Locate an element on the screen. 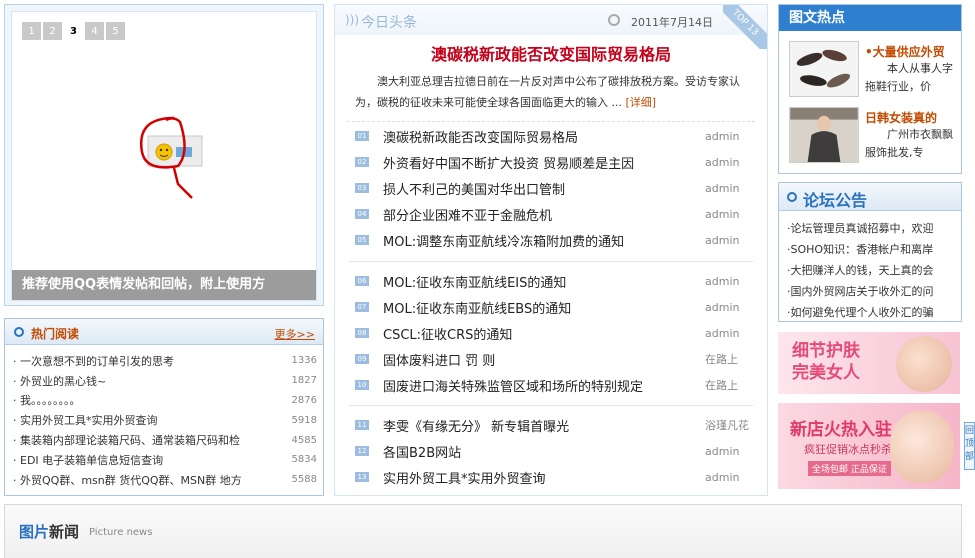  ad-subtitle: 疯狂促销冰点秒杀 is located at coordinates (848, 449).